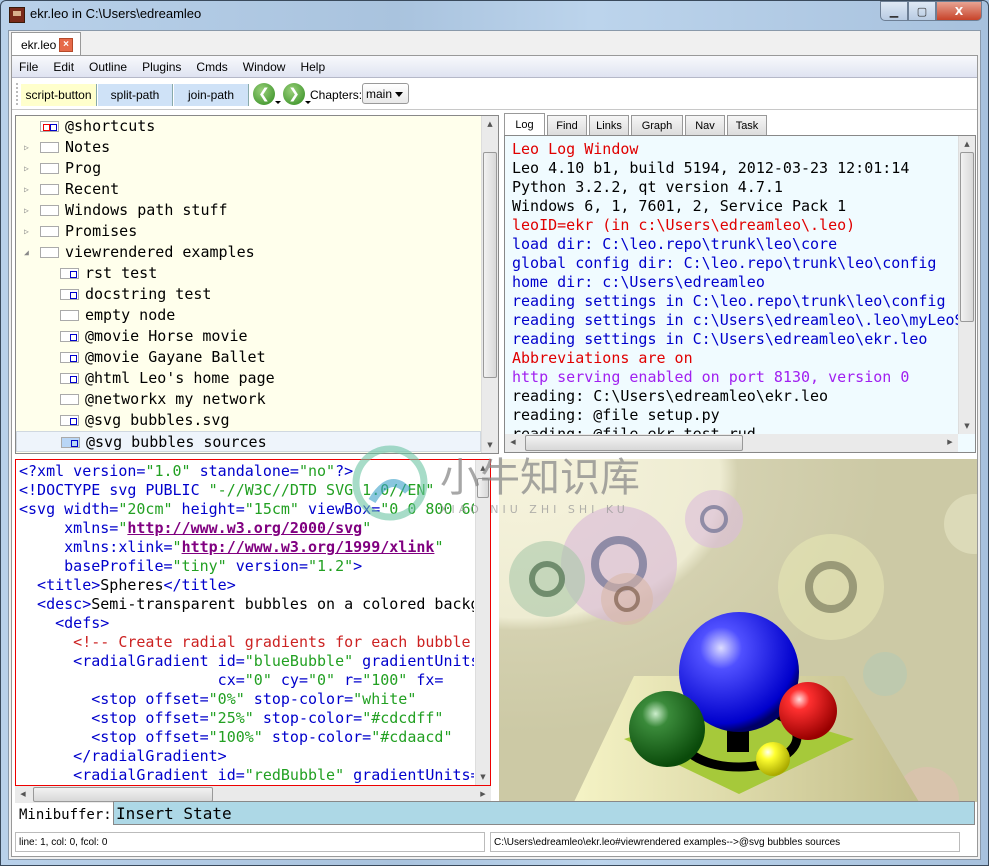 This screenshot has width=989, height=866. I want to click on expanded-triangle-icon: ◢, so click(26, 252).